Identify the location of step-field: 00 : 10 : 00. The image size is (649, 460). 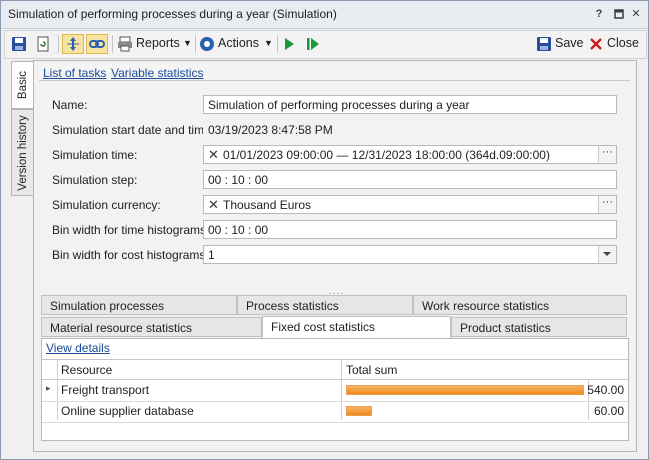
(410, 179).